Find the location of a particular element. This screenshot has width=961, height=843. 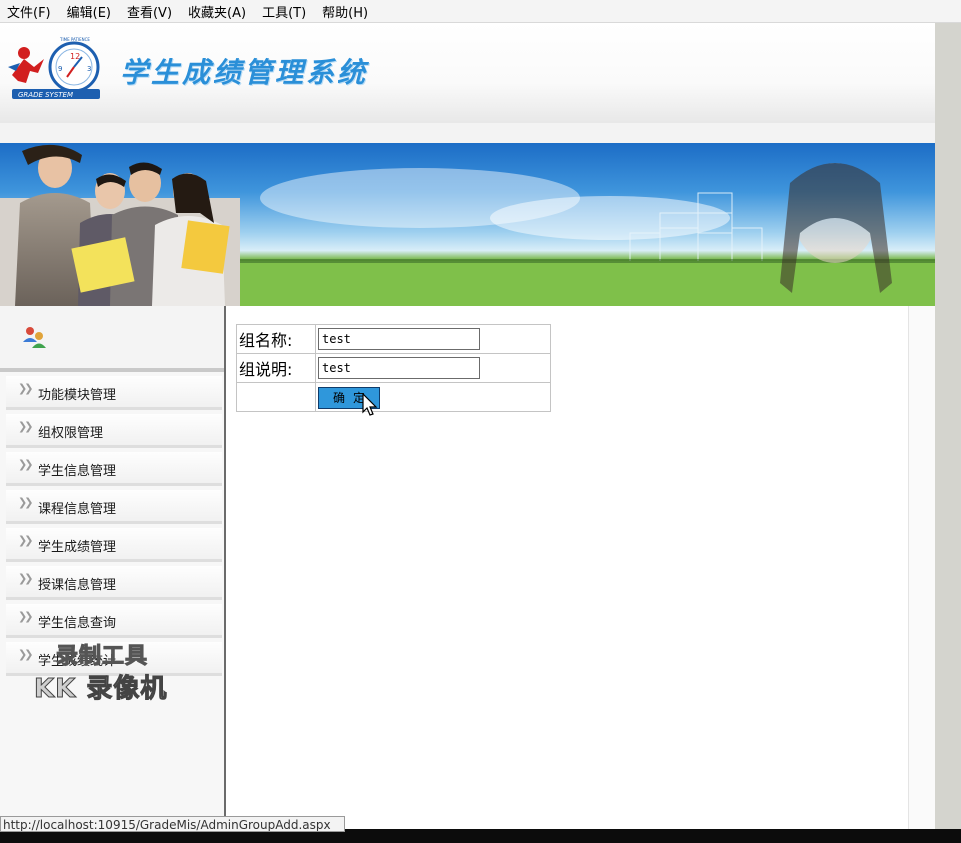

sidebar-item-group-permissions: ❯❯ 组权限管理 is located at coordinates (114, 431).